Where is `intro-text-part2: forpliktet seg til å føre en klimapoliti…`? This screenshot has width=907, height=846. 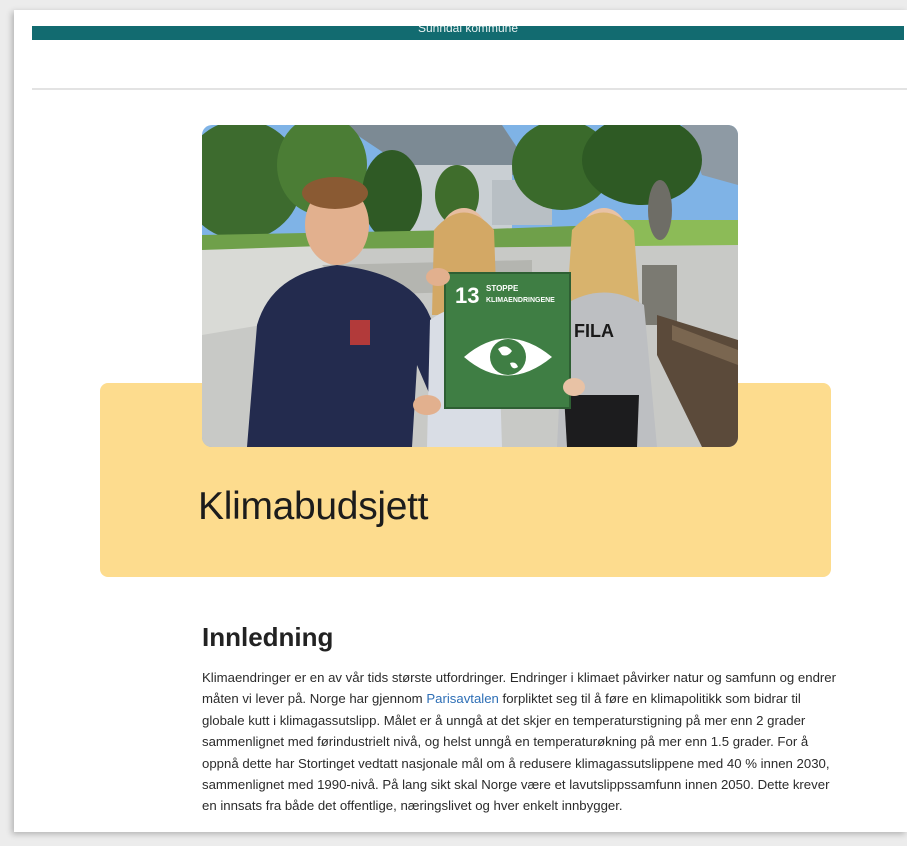
intro-text-part2: forpliktet seg til å føre en klimapoliti… is located at coordinates (516, 752).